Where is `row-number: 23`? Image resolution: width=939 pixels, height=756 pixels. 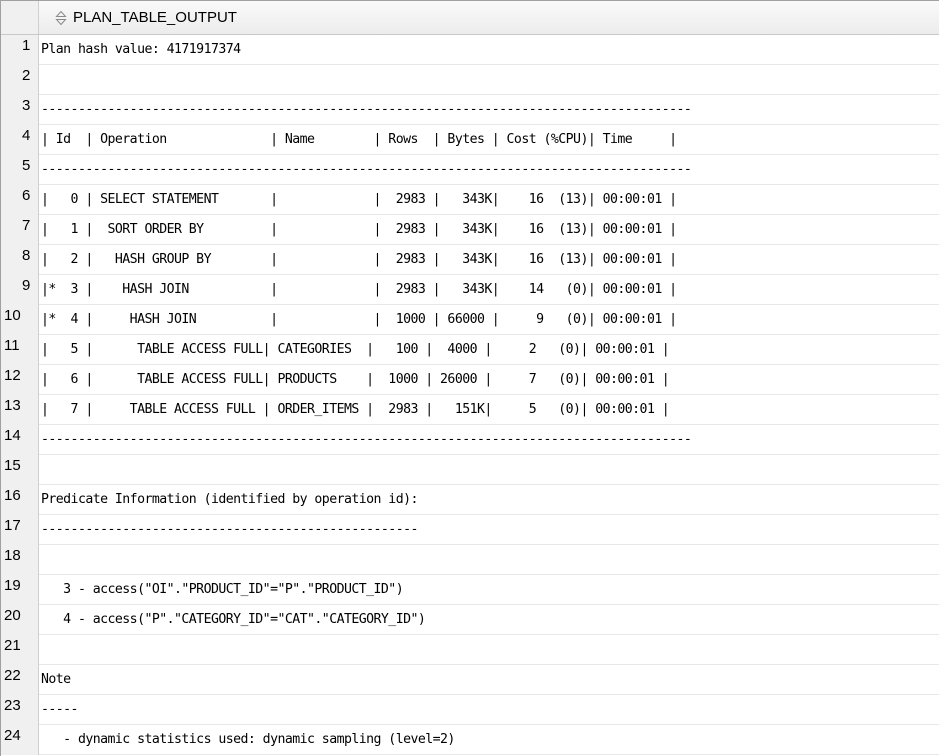
row-number: 23 is located at coordinates (20, 710).